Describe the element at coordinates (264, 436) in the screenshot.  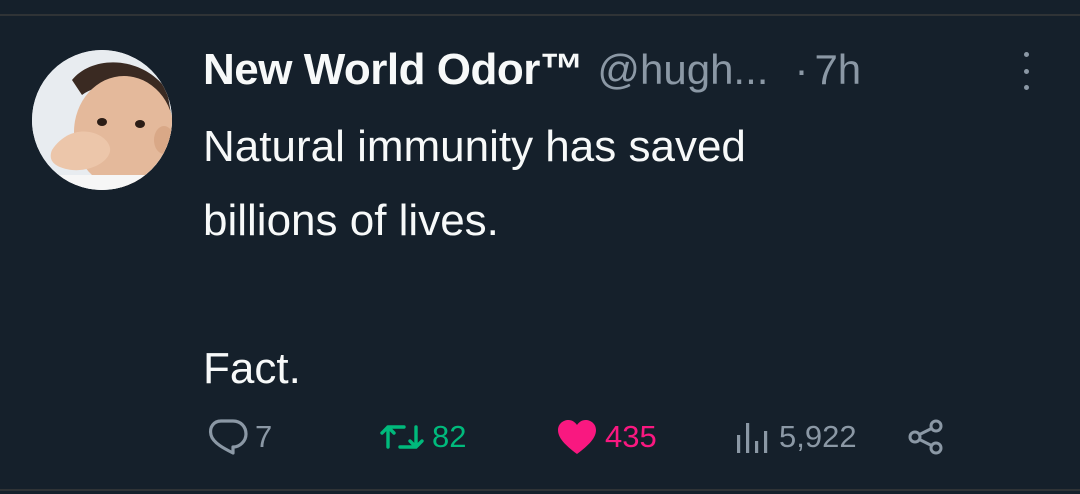
I see `reply-count: 7` at that location.